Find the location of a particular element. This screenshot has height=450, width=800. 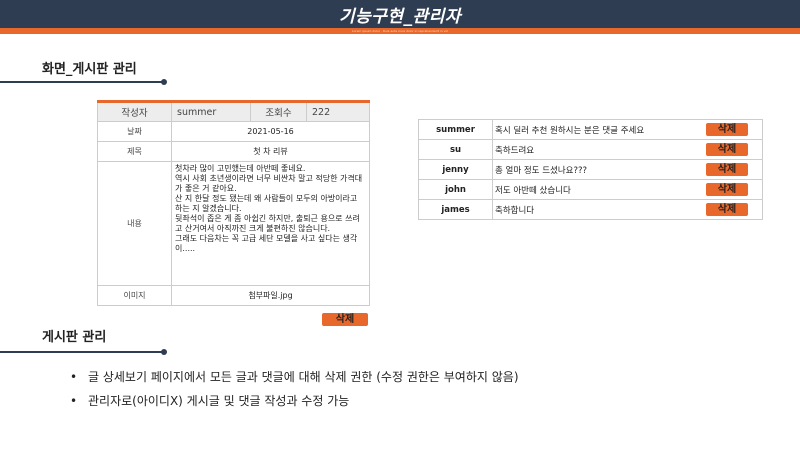

comment-text: 축하합니다 is located at coordinates (515, 210).